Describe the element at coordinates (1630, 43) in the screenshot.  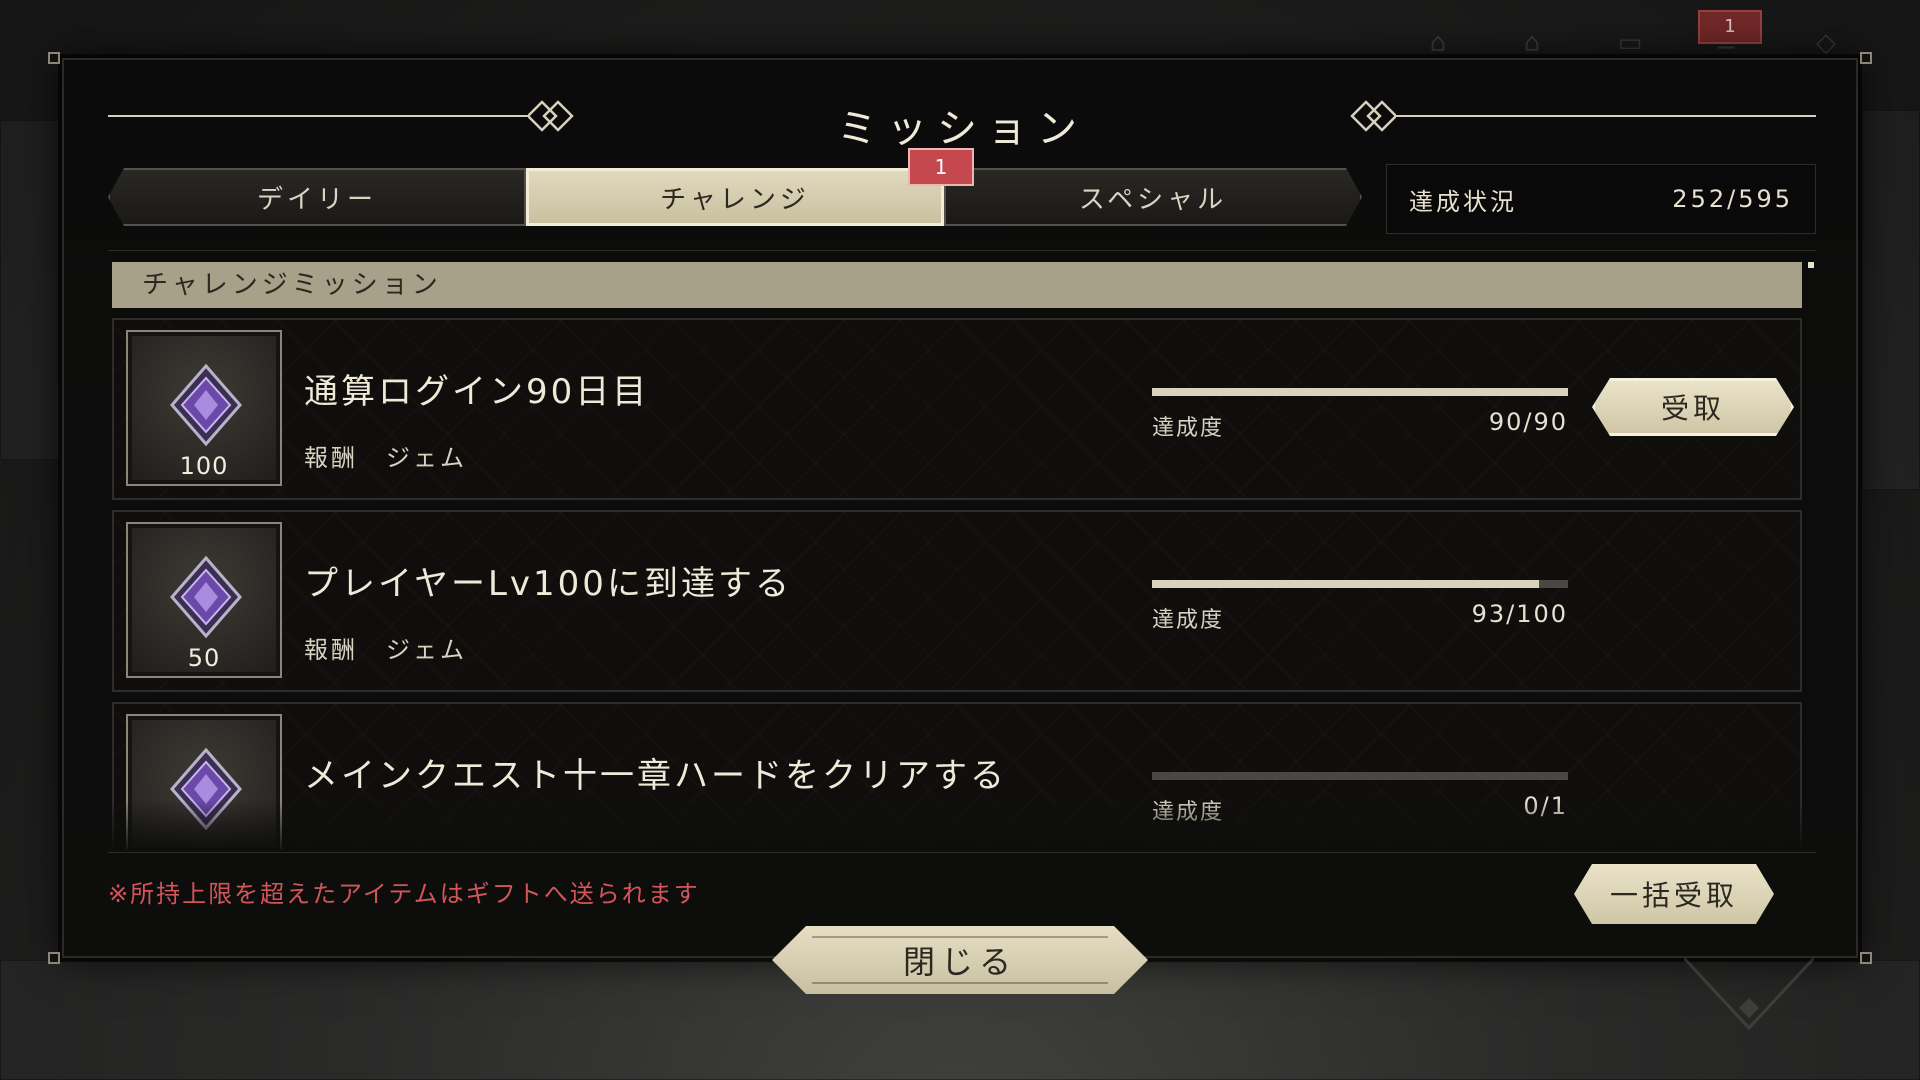
I see `inventory-icon: ▭` at that location.